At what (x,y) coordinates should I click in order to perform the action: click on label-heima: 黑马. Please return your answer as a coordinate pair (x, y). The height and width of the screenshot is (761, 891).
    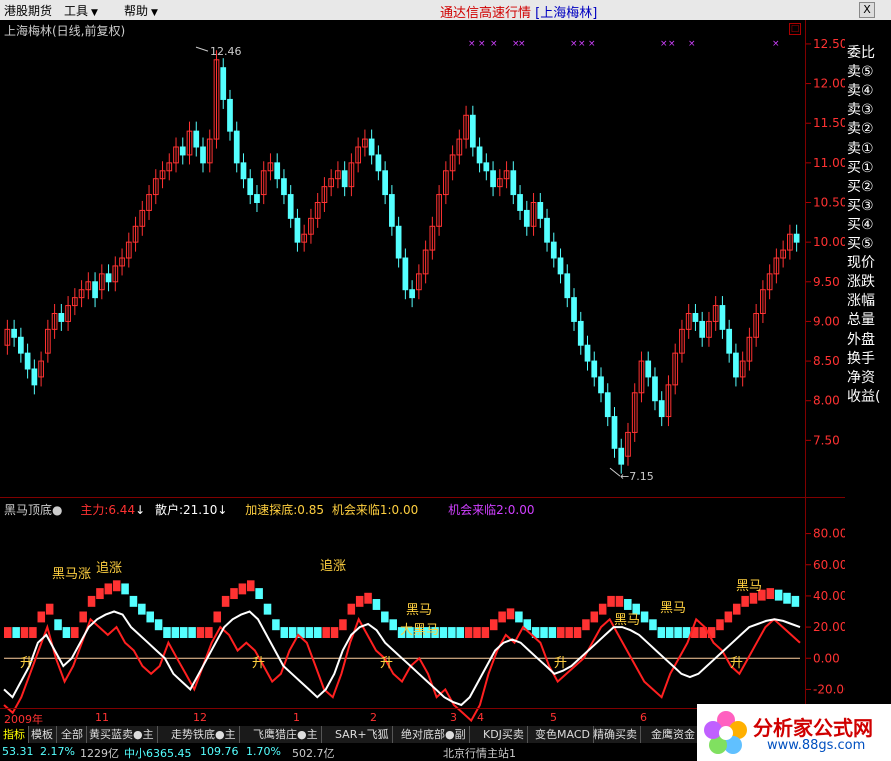
    Looking at the image, I should click on (749, 586).